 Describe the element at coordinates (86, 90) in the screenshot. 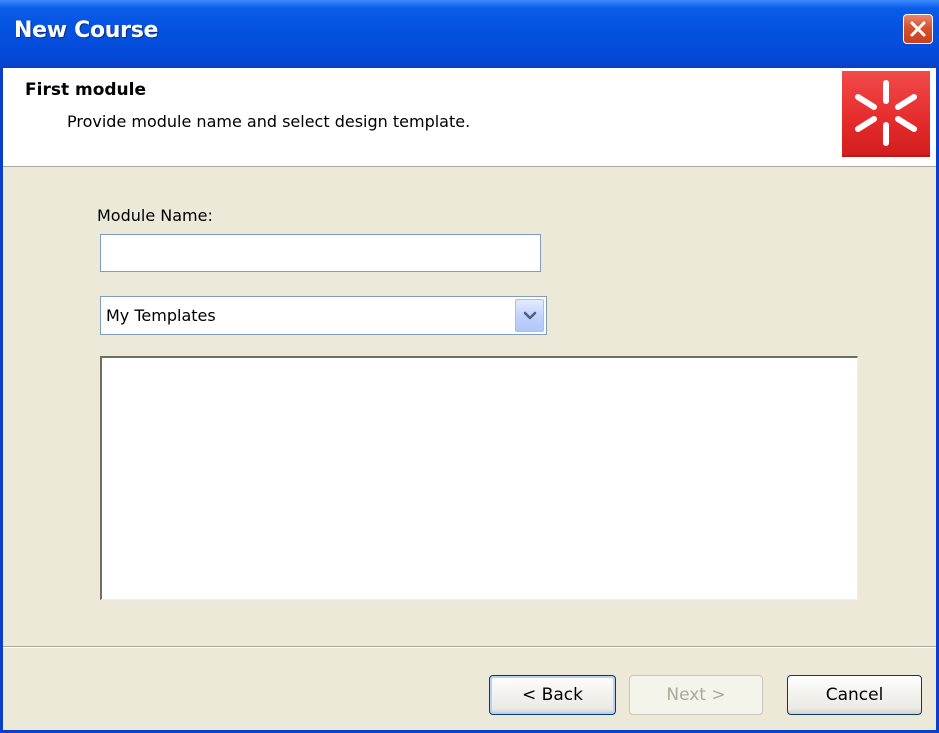

I see `page-title: First module` at that location.